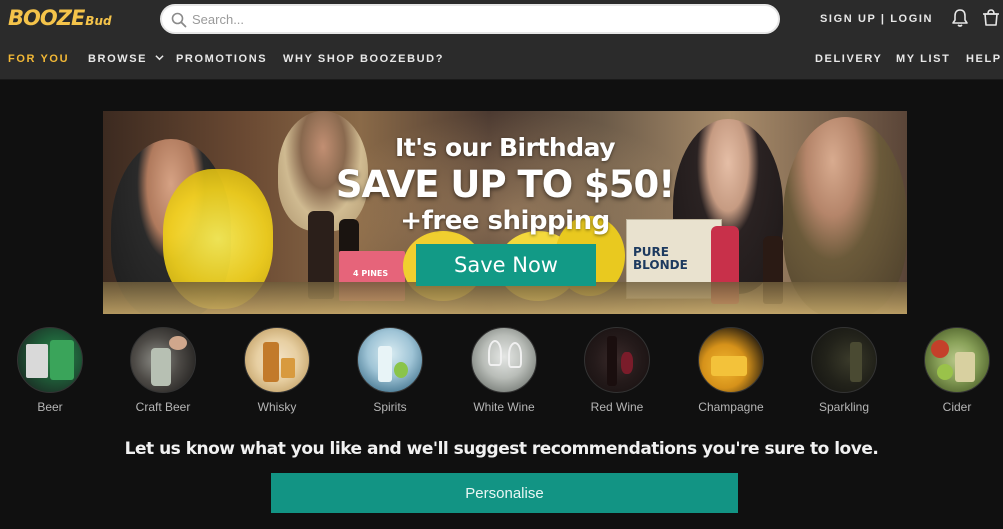 The width and height of the screenshot is (1003, 529). I want to click on category-label: Beer, so click(50, 407).